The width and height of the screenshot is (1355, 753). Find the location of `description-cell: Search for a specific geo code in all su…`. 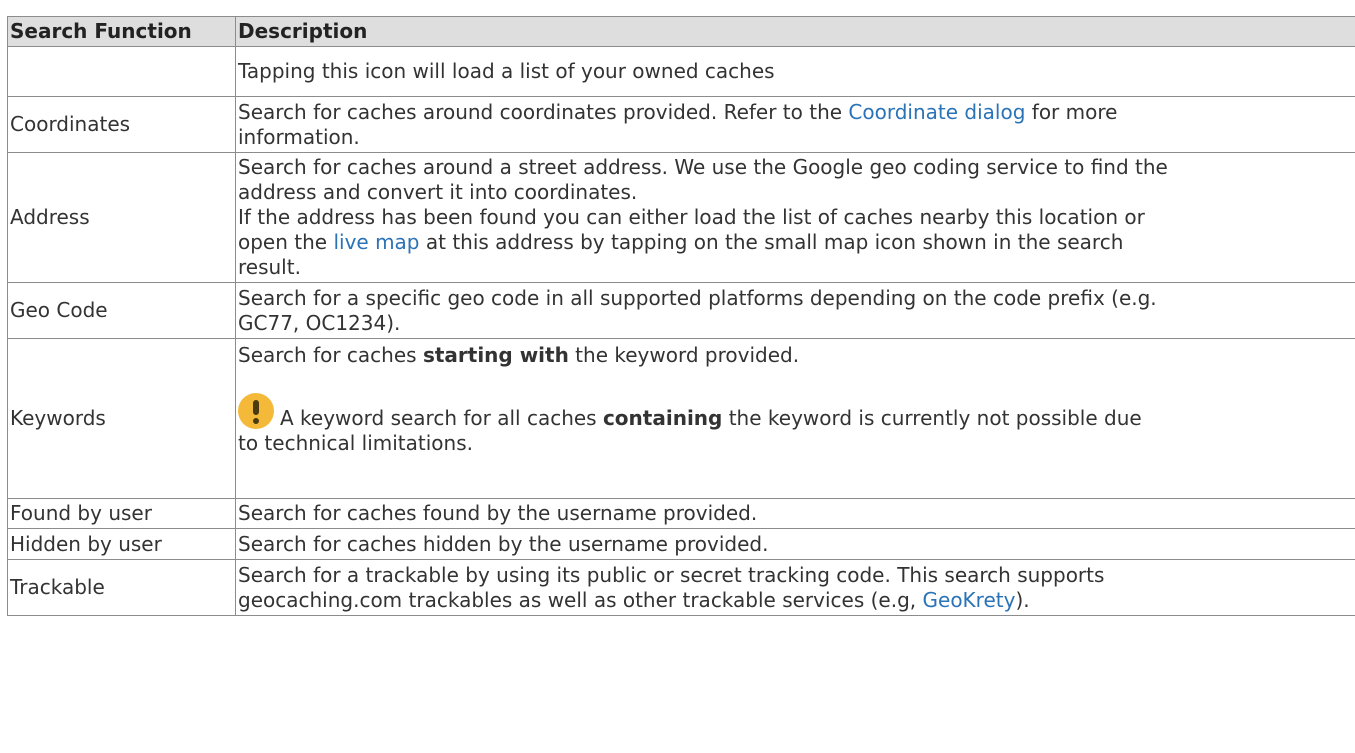

description-cell: Search for a specific geo code in all su… is located at coordinates (795, 310).